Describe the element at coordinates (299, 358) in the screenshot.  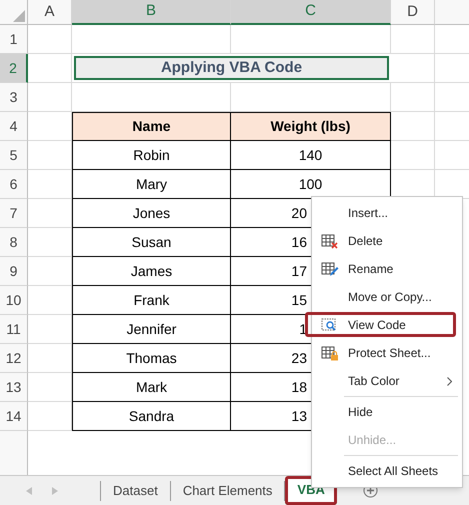
I see `weight-cell-text: 23` at that location.